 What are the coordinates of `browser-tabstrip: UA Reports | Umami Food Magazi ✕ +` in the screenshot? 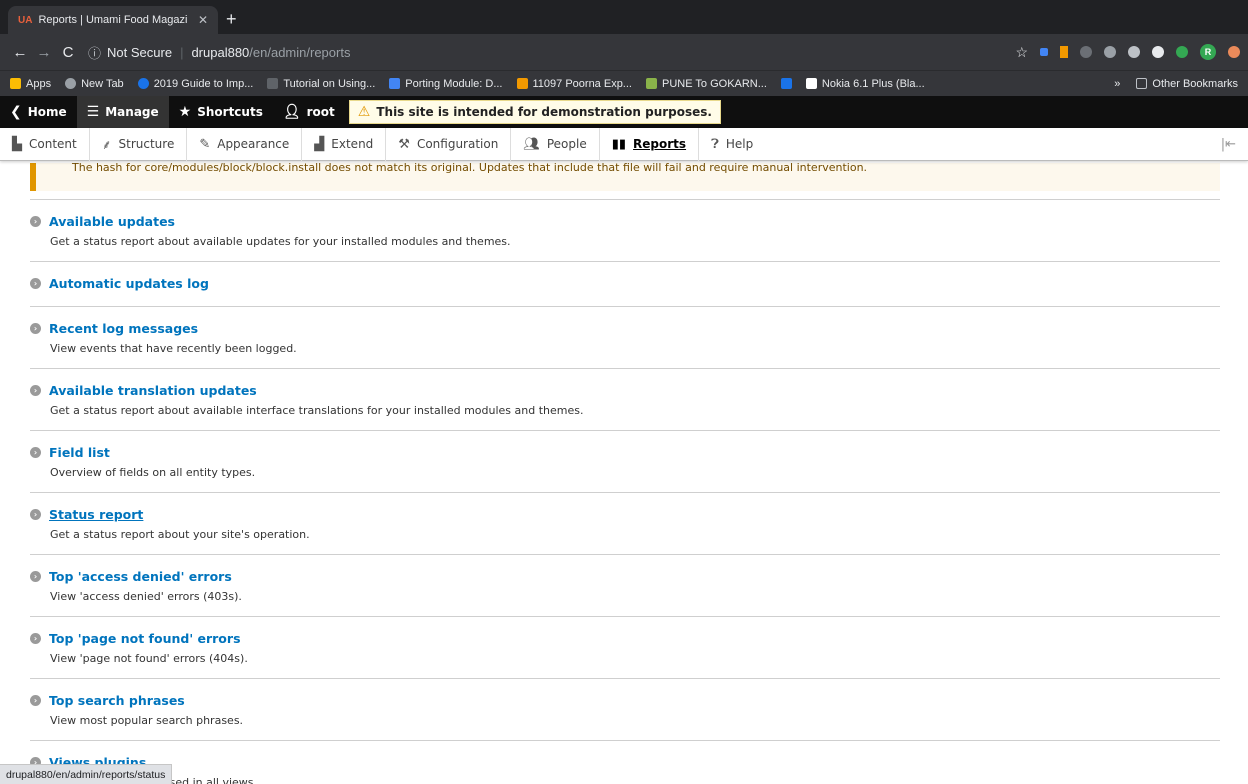 It's located at (624, 17).